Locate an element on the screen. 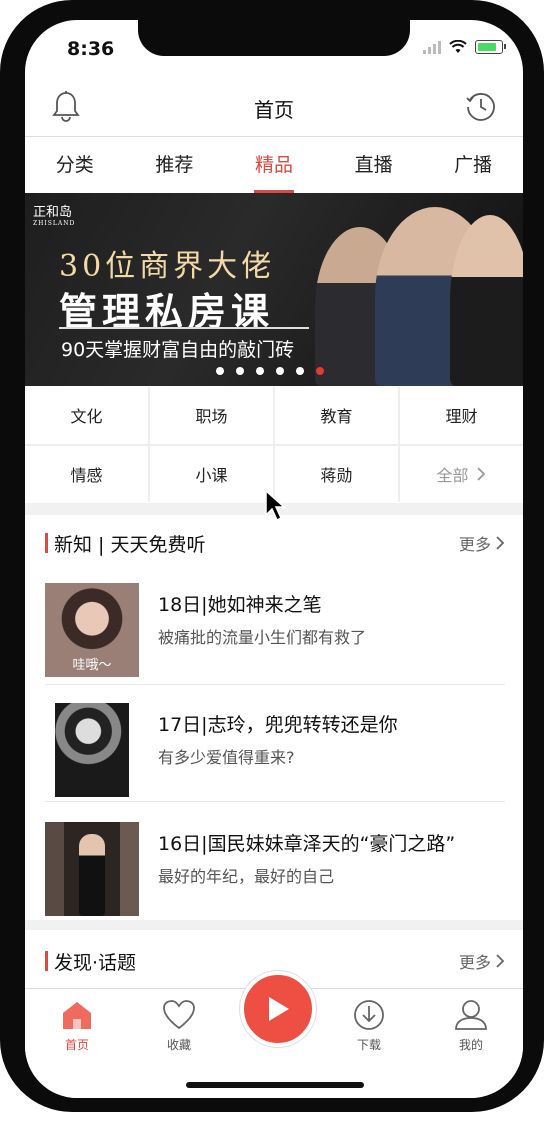 Image resolution: width=544 pixels, height=1124 pixels. thumbnail-image: 哇哦～ is located at coordinates (92, 630).